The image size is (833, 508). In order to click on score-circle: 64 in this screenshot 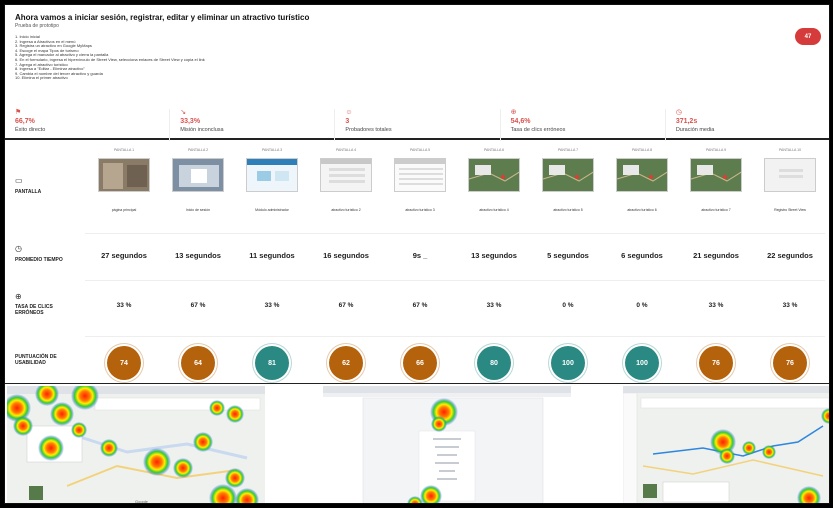, I will do `click(198, 363)`.